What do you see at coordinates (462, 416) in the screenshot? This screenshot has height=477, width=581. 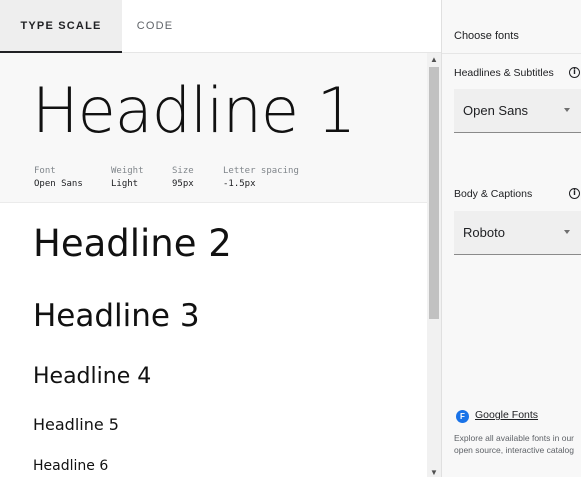 I see `google-fonts-logo-icon: F` at bounding box center [462, 416].